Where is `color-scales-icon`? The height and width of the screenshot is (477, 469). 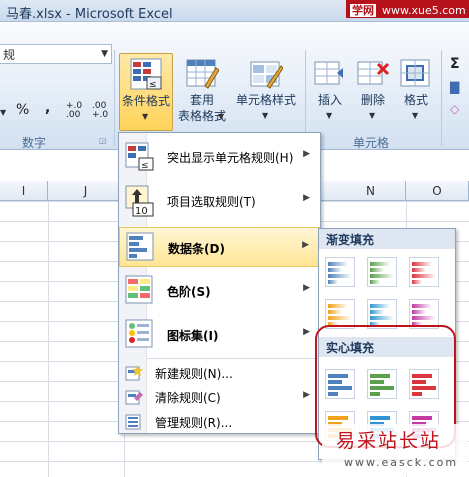
color-scales-icon is located at coordinates (139, 289).